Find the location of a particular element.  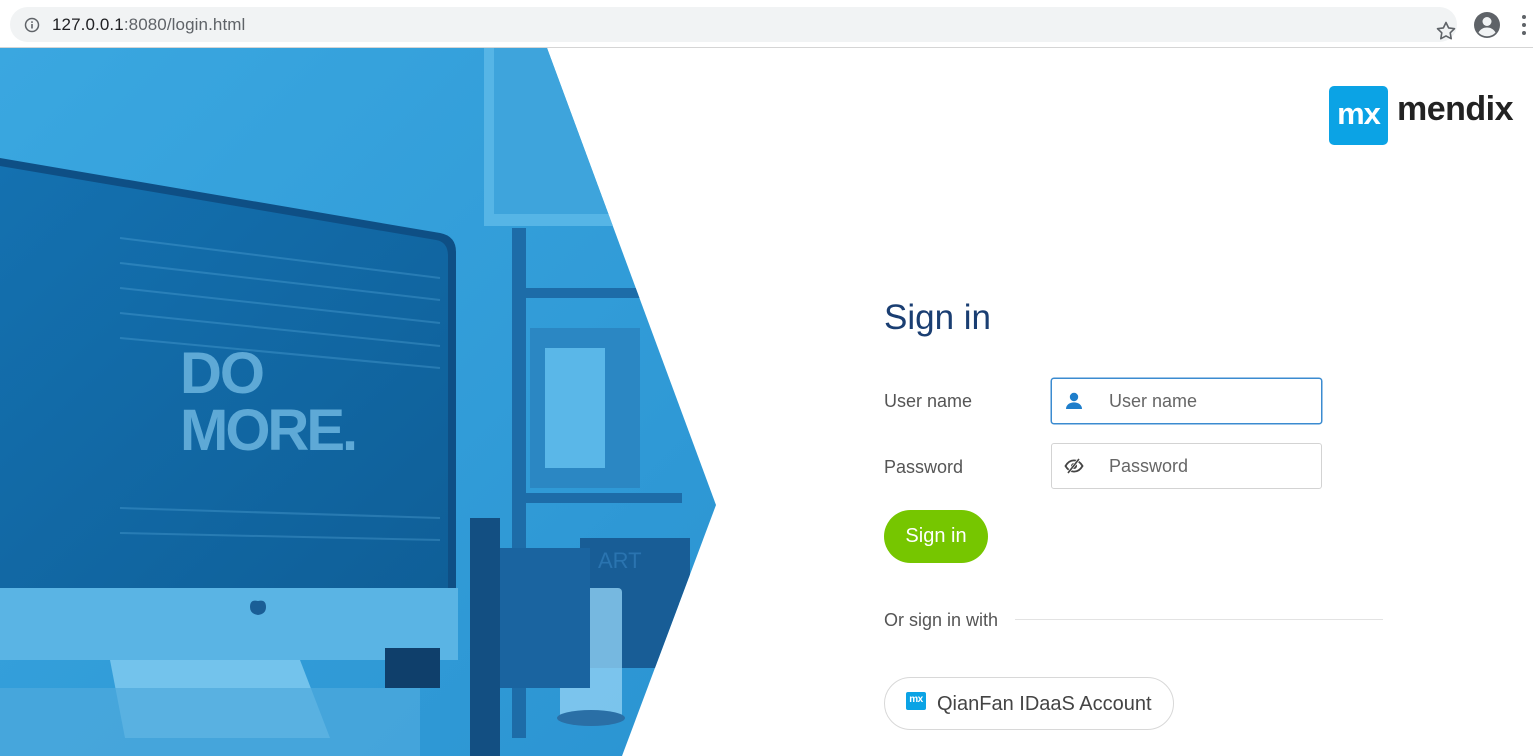

sso-button-label: QianFan IDaaS Account is located at coordinates (1044, 704).